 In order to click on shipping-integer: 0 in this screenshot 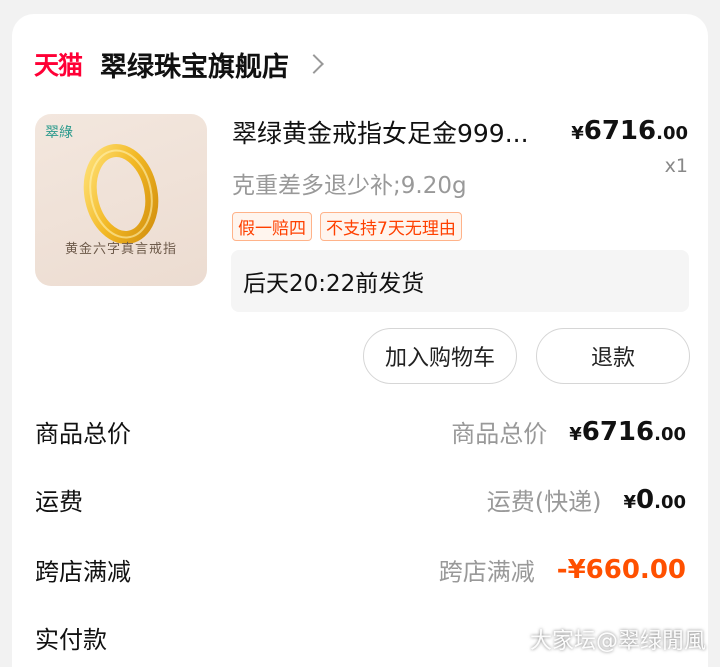, I will do `click(645, 499)`.